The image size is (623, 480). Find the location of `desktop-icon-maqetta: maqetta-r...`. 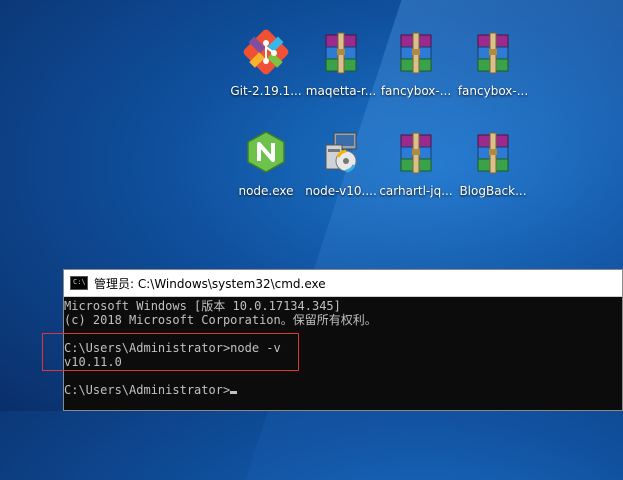

desktop-icon-maqetta: maqetta-r... is located at coordinates (341, 63).